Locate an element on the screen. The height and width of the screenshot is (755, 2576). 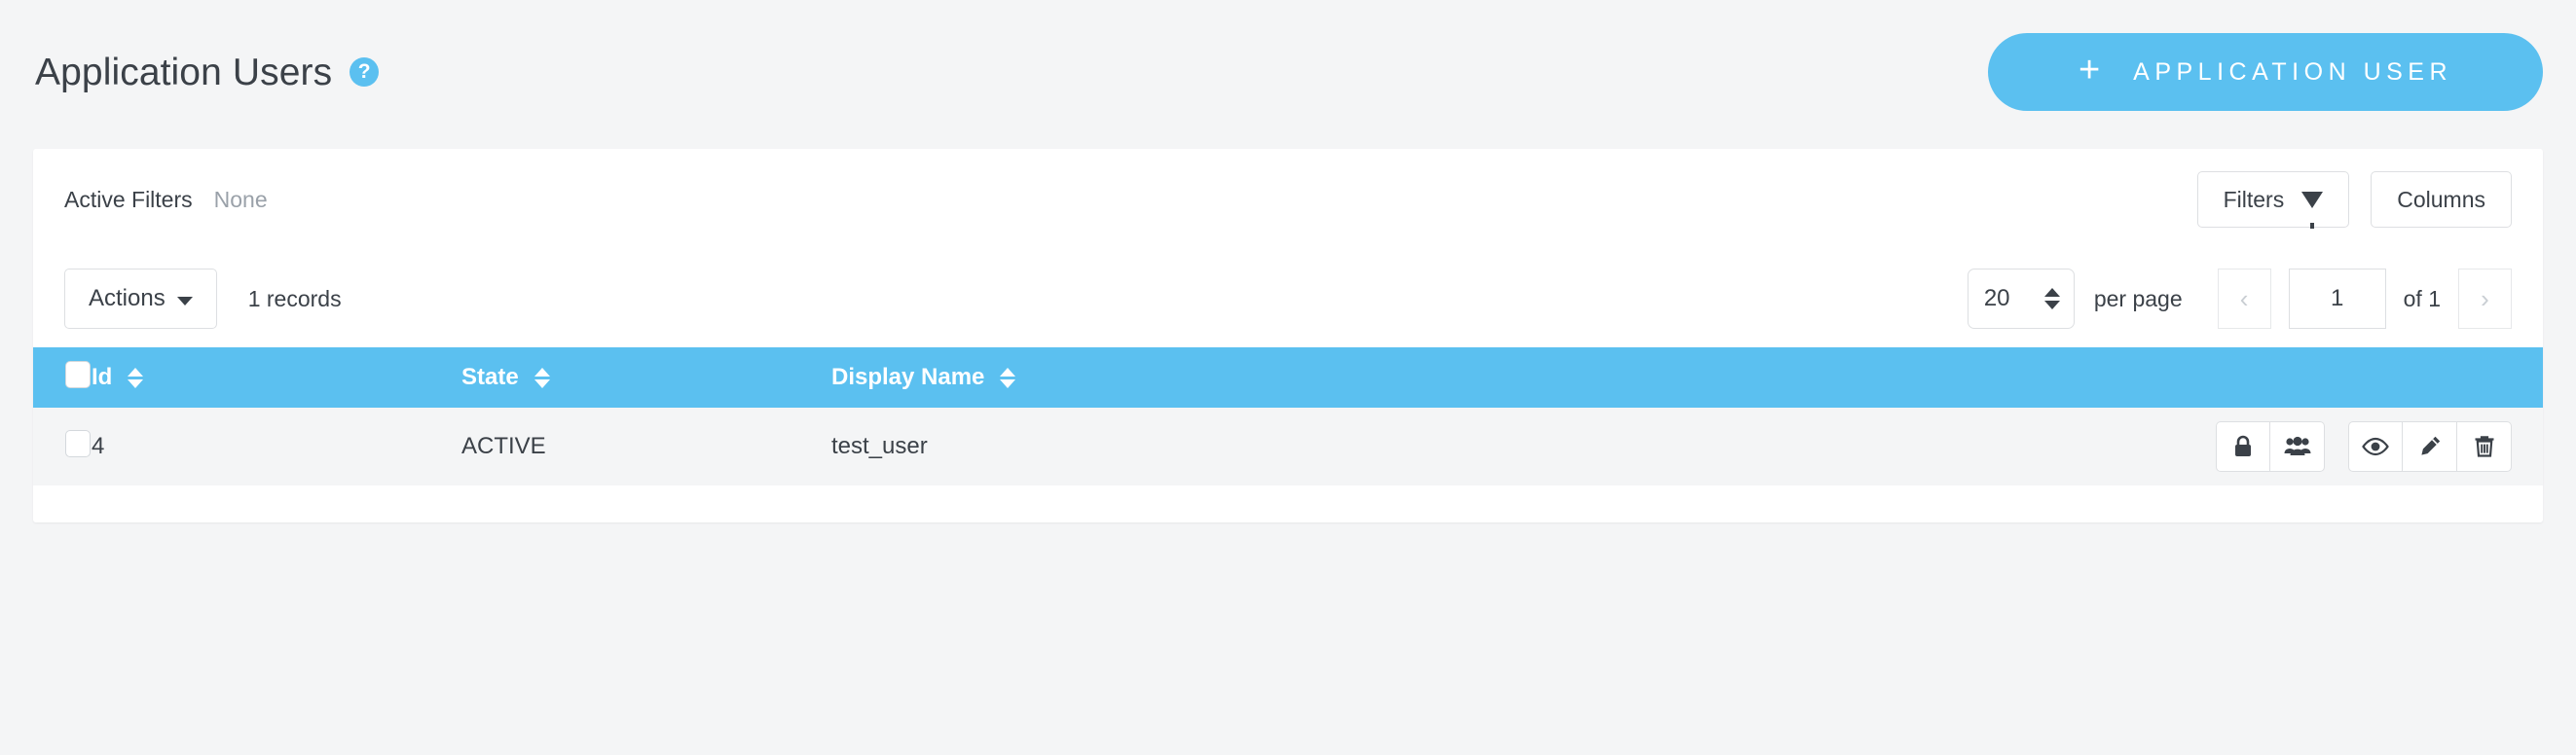
column-header-display-name: Display Name is located at coordinates (1400, 377).